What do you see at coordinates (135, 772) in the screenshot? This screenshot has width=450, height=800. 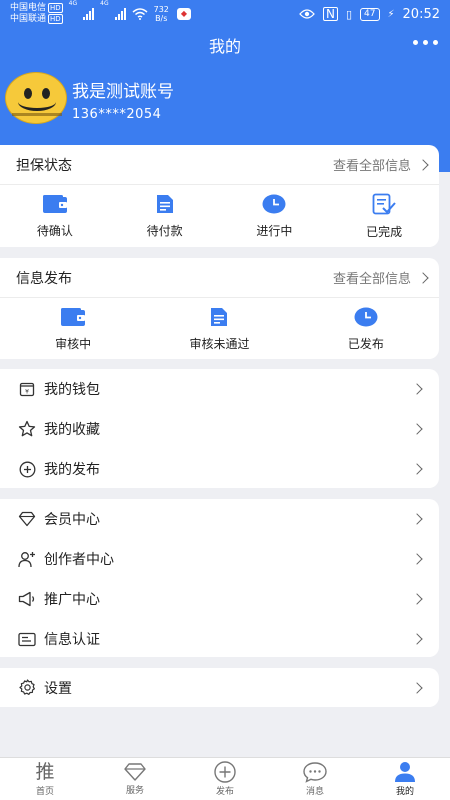 I see `diamond-icon` at bounding box center [135, 772].